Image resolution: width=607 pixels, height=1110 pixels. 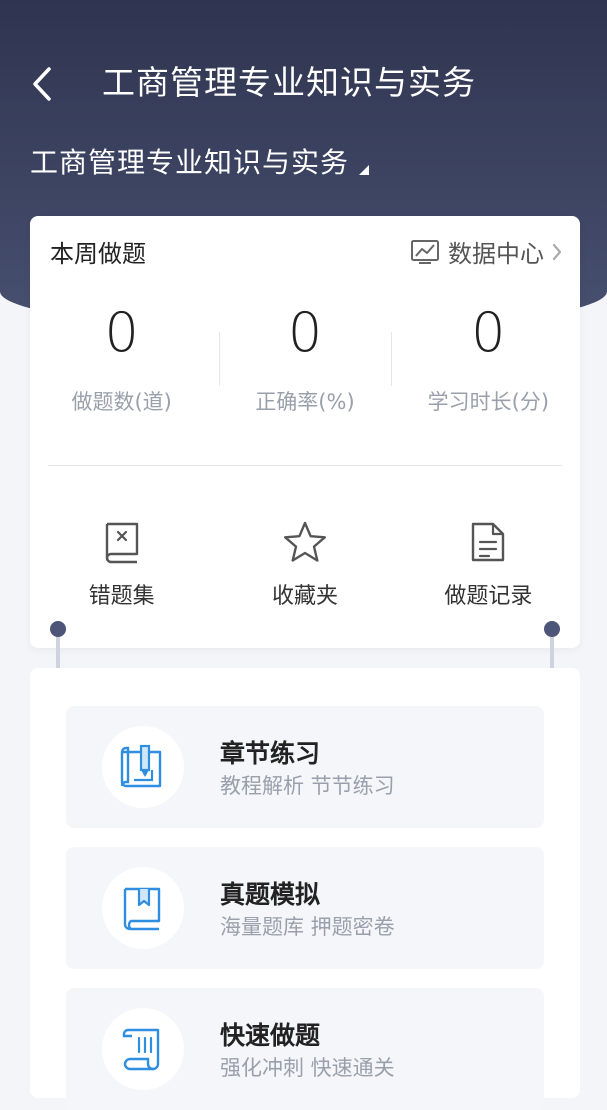 What do you see at coordinates (98, 254) in the screenshot?
I see `card-title: 本周做题` at bounding box center [98, 254].